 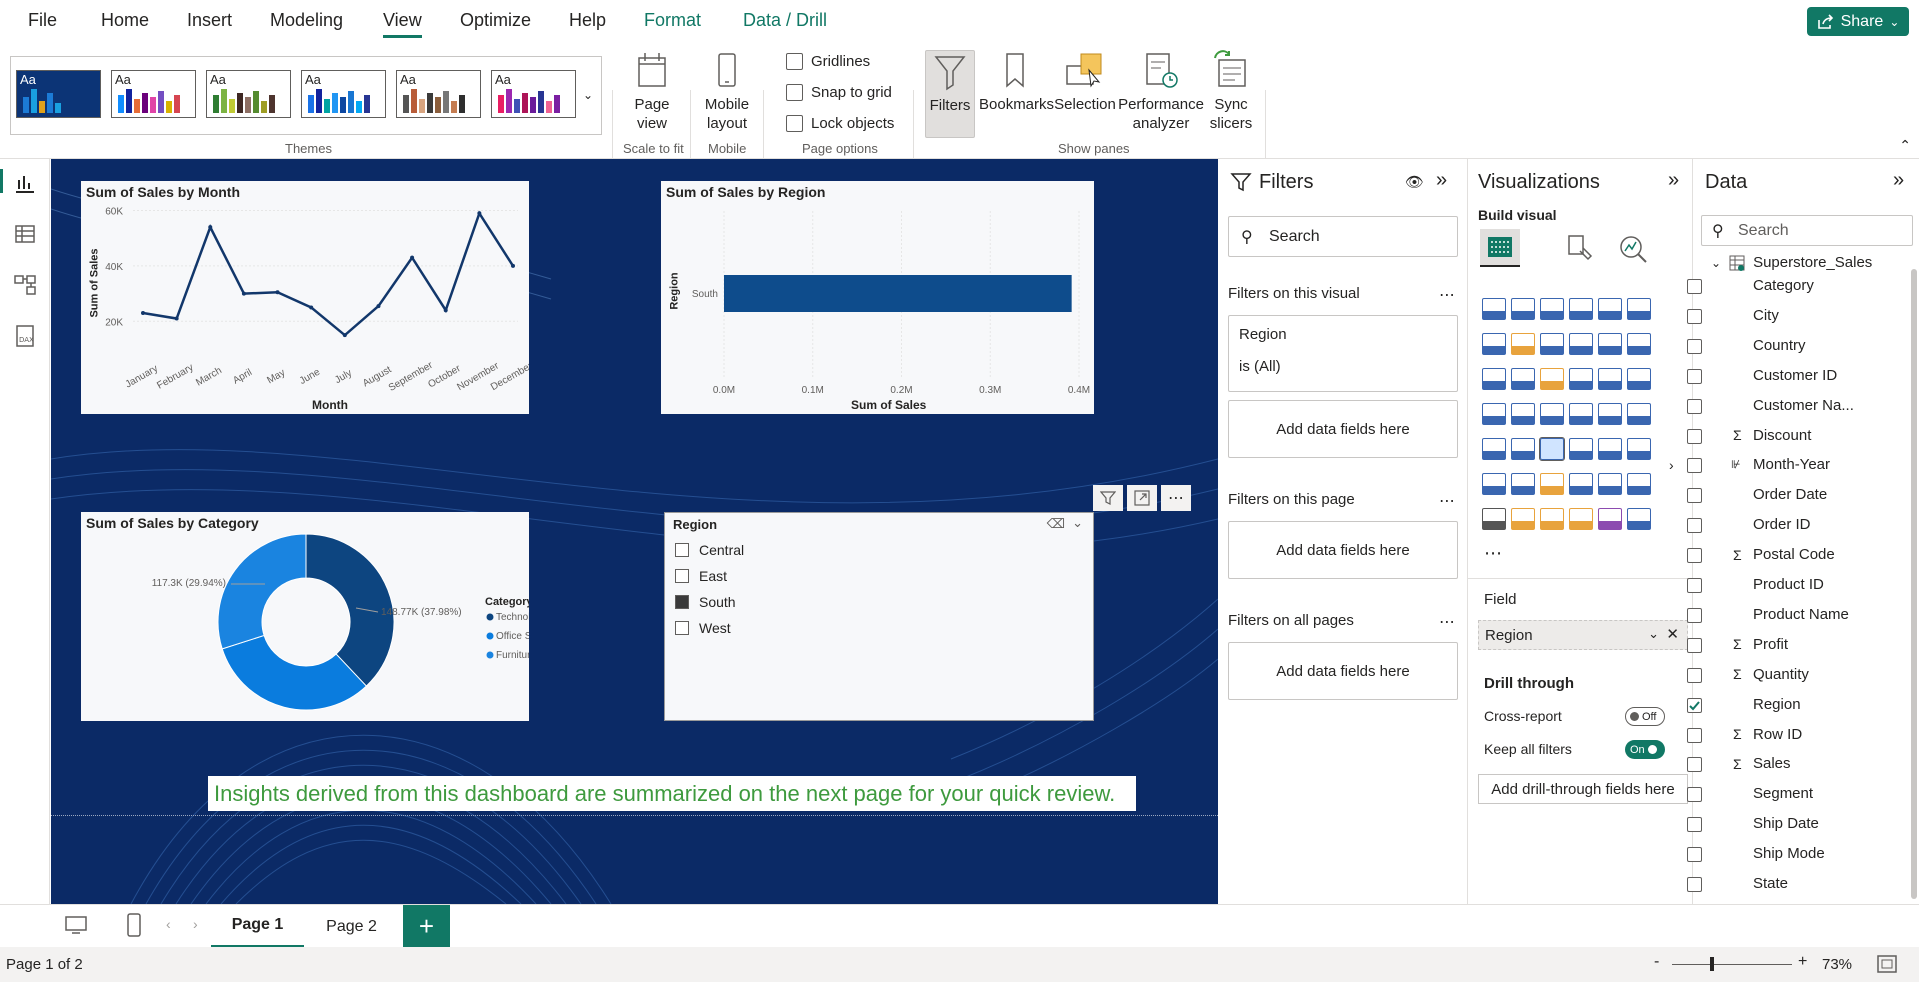 I want to click on analytics-magnifier-icon, so click(x=1634, y=249).